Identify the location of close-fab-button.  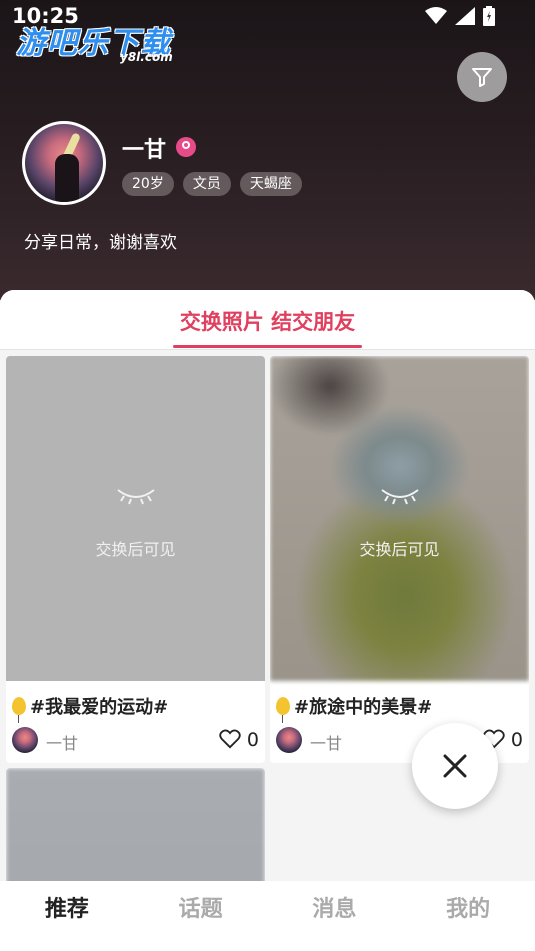
(455, 766).